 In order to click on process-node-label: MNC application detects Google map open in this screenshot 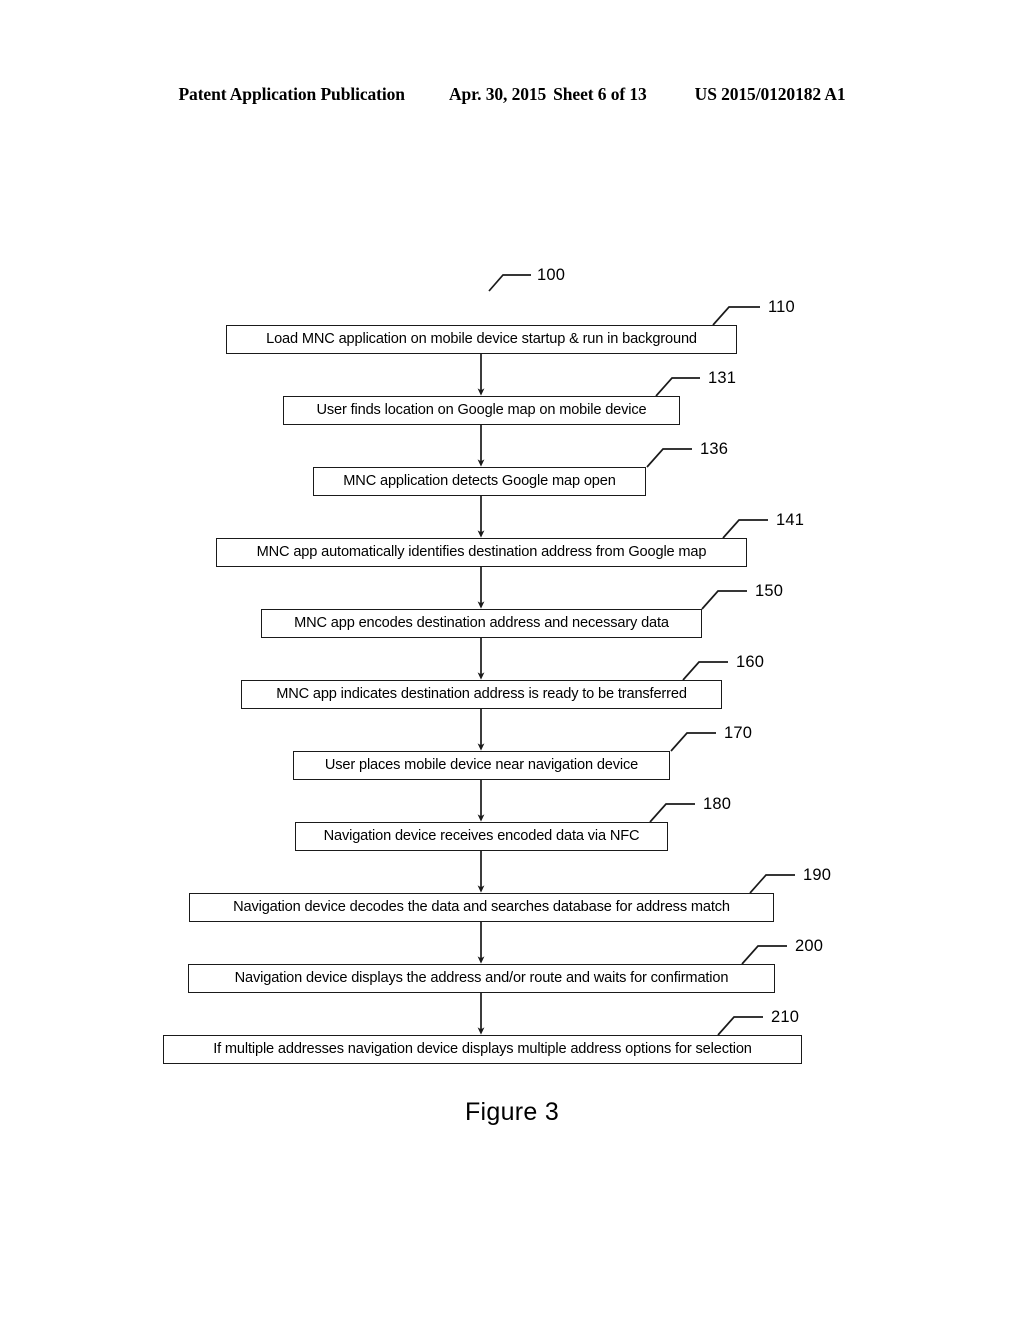, I will do `click(479, 481)`.